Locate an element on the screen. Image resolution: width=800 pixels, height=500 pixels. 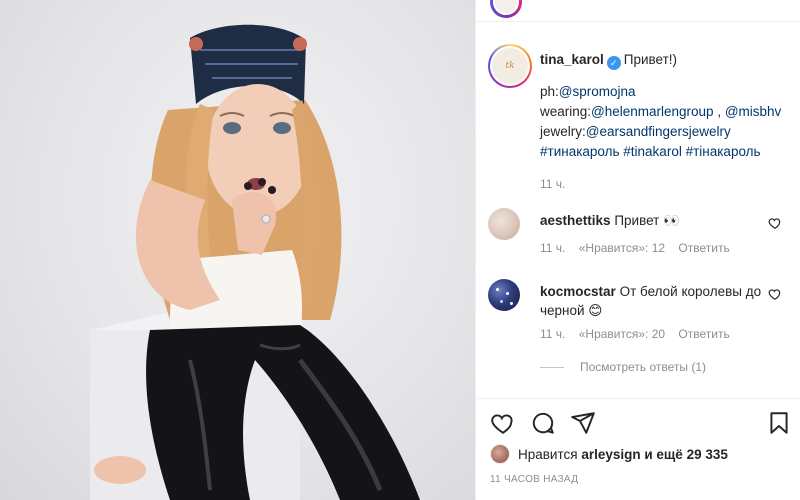
actions-divider is located at coordinates (638, 398).